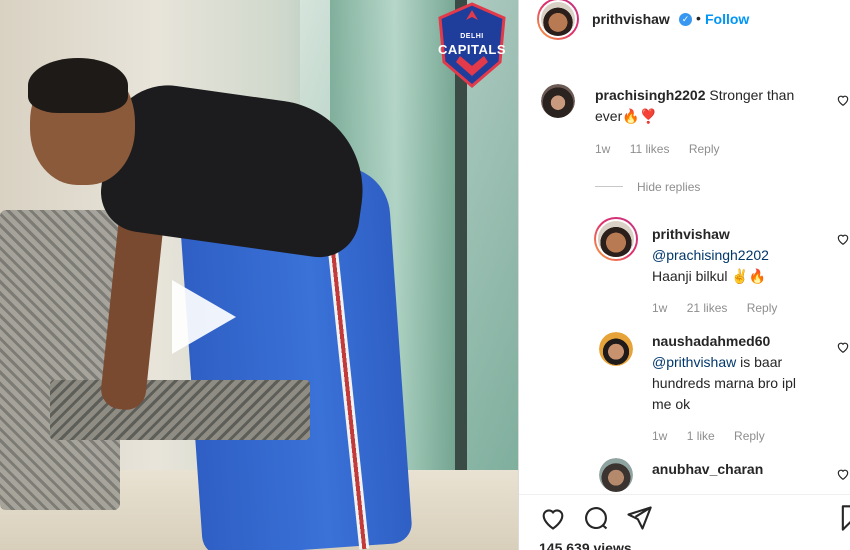 The image size is (850, 550). Describe the element at coordinates (707, 308) in the screenshot. I see `reply-likes: 21 likes` at that location.